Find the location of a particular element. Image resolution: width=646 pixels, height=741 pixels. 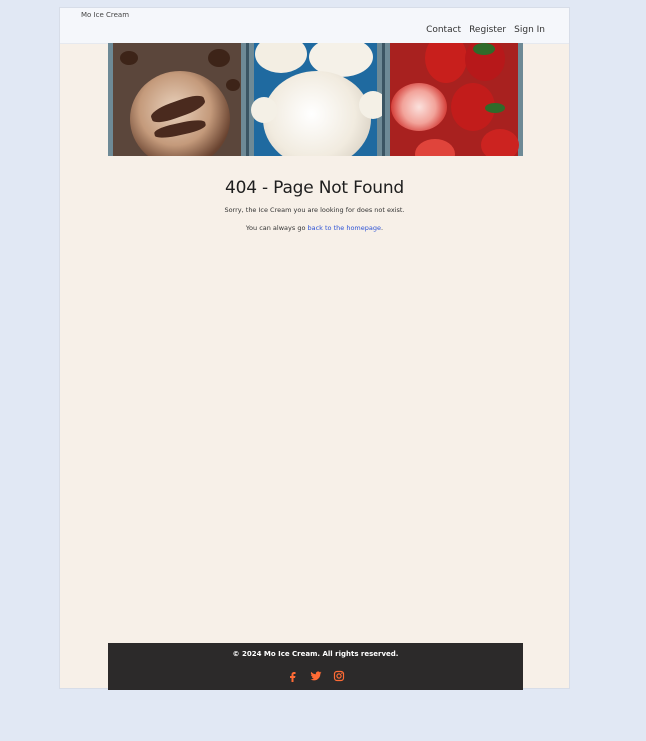

top-navbar: Mo Ice Cream Contact Register Sign In is located at coordinates (314, 26).